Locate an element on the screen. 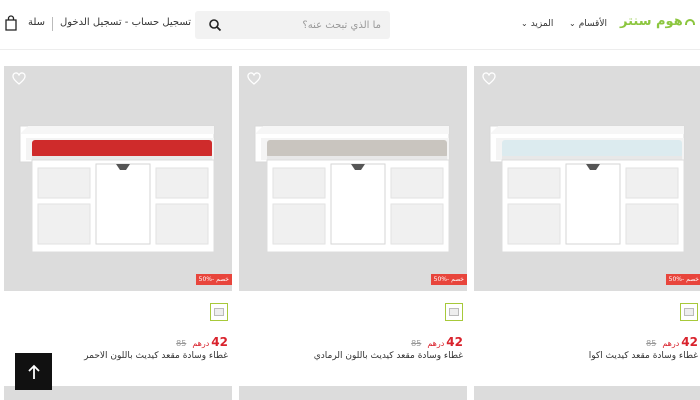 The width and height of the screenshot is (700, 400). logo: هوم سنتر is located at coordinates (657, 21).